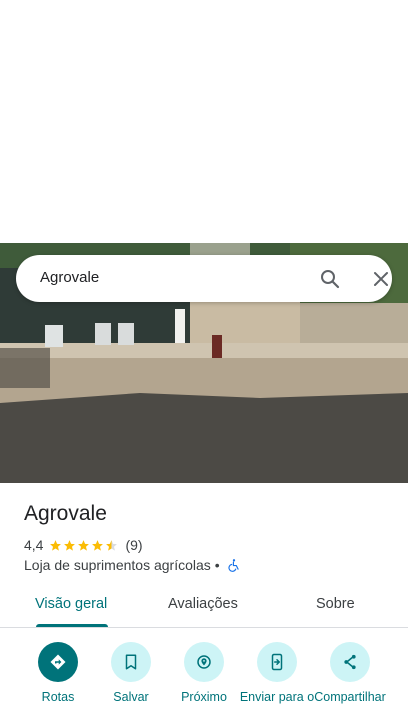 The width and height of the screenshot is (408, 726). I want to click on search-bar: Agrovale, so click(204, 278).